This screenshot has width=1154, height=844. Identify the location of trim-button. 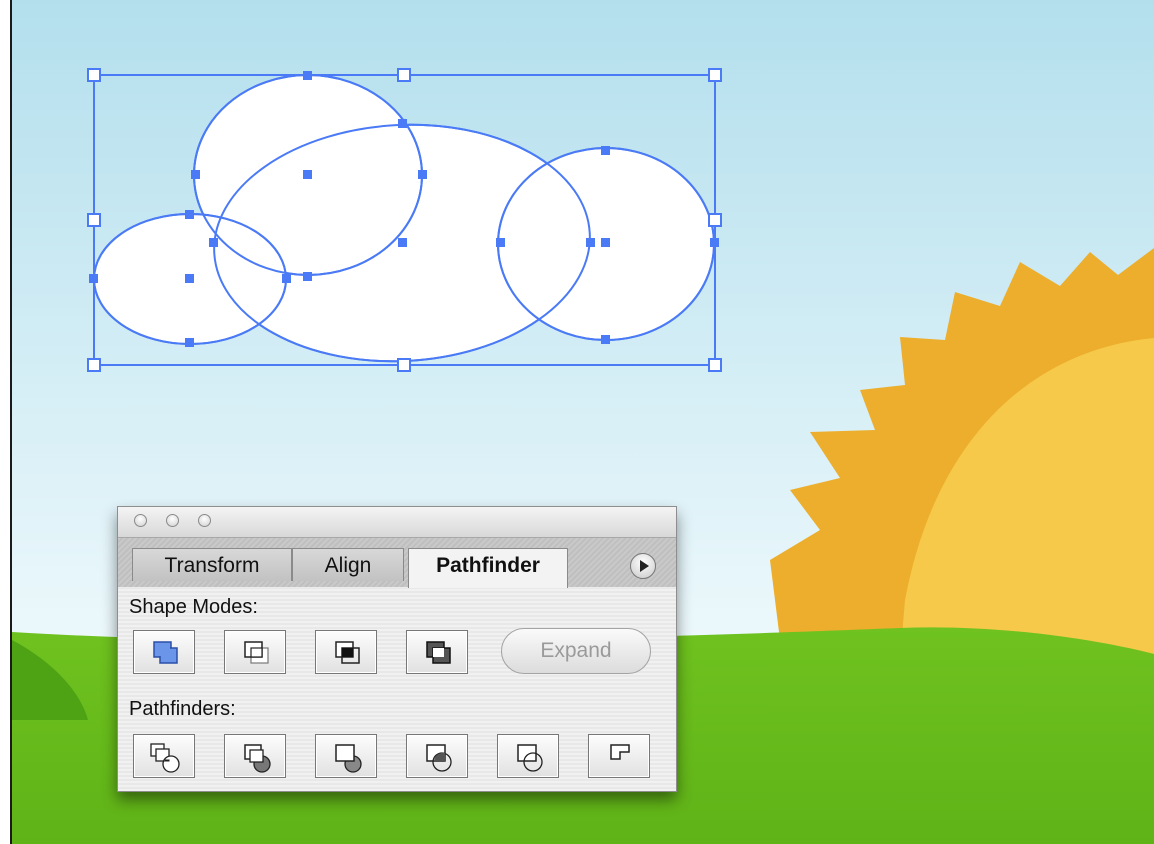
(255, 756).